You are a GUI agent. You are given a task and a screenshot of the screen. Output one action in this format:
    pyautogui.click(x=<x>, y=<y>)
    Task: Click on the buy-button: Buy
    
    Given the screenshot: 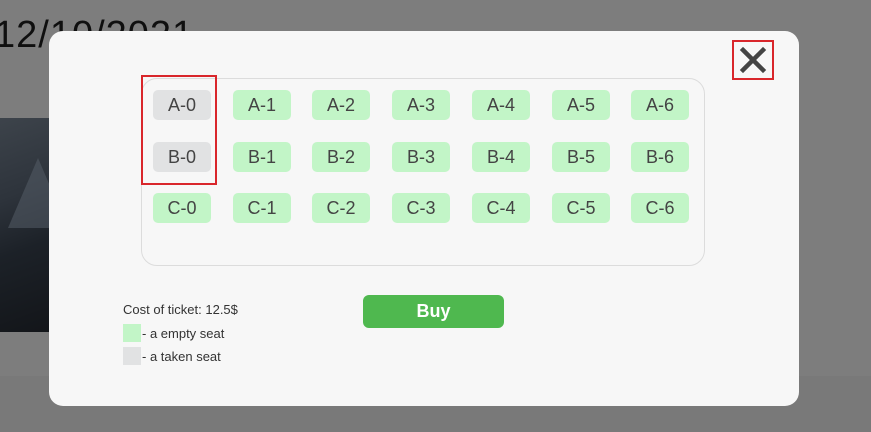 What is the action you would take?
    pyautogui.click(x=433, y=311)
    